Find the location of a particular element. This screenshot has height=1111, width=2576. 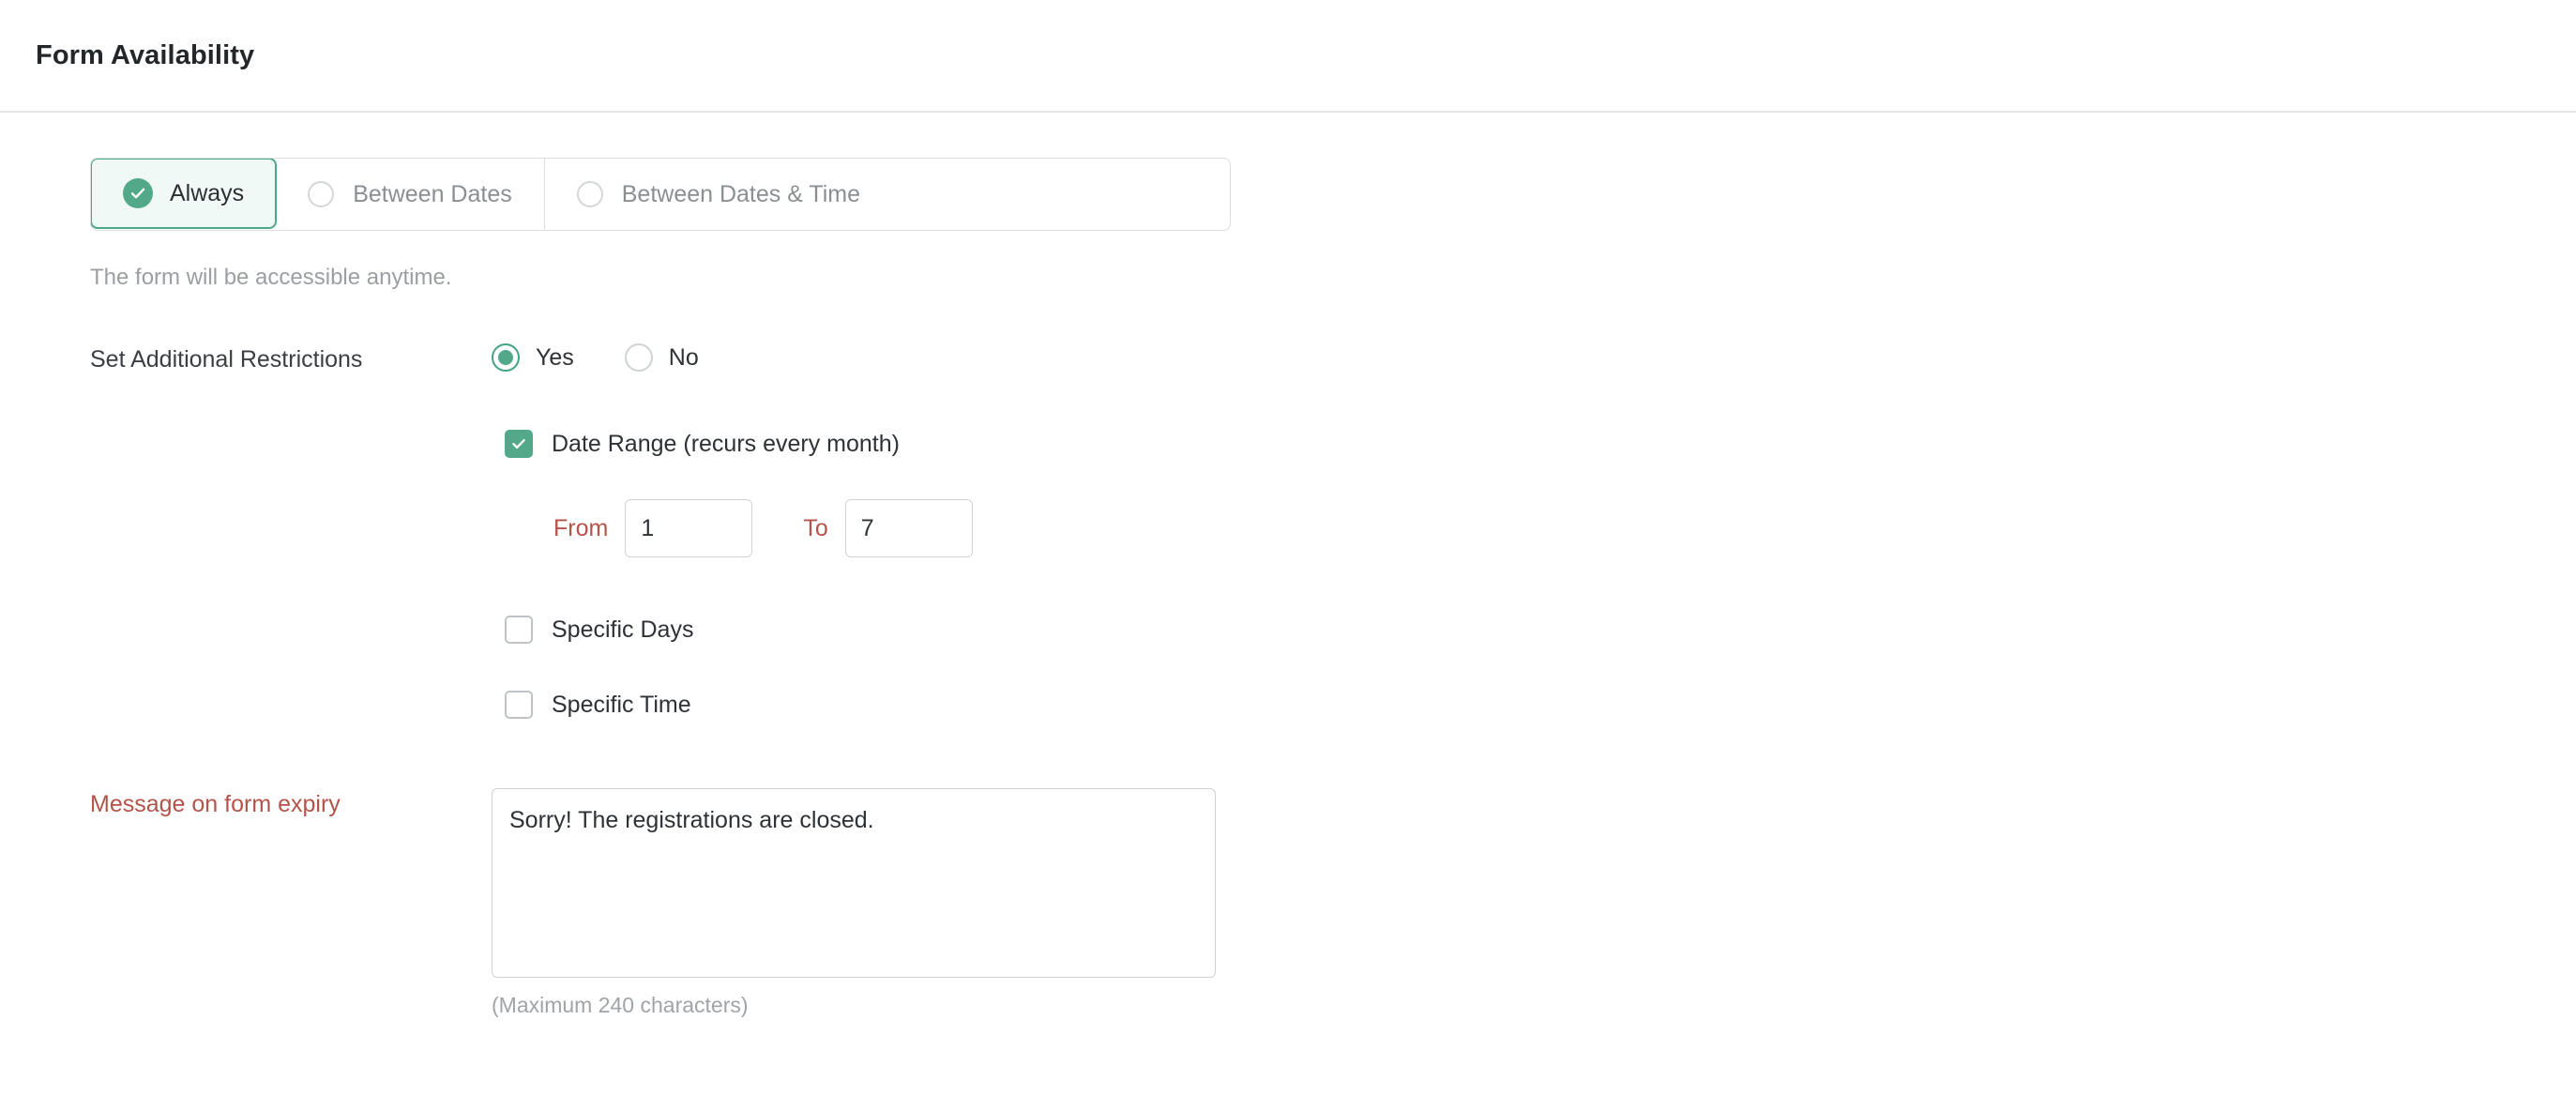

from-label: From is located at coordinates (581, 527).